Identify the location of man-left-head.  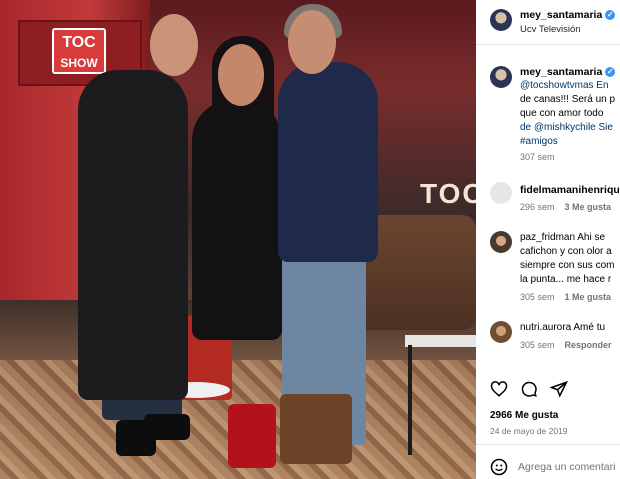
(174, 45).